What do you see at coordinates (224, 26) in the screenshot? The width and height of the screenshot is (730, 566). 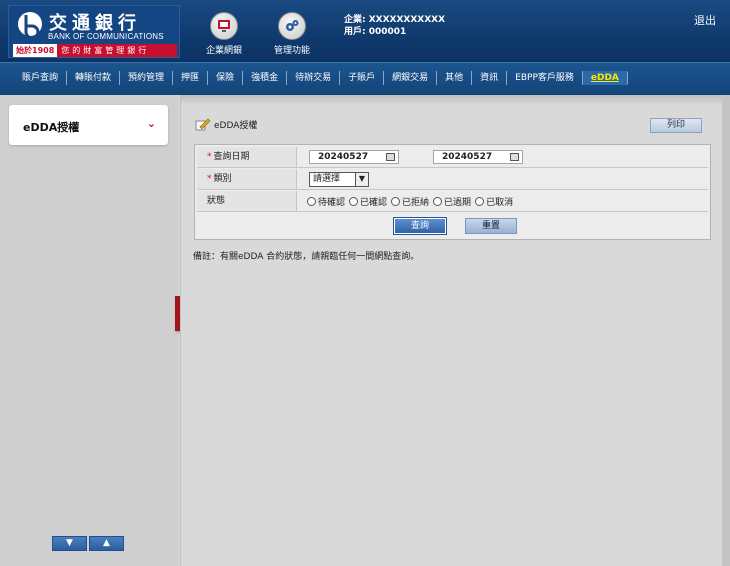 I see `monitor-icon` at bounding box center [224, 26].